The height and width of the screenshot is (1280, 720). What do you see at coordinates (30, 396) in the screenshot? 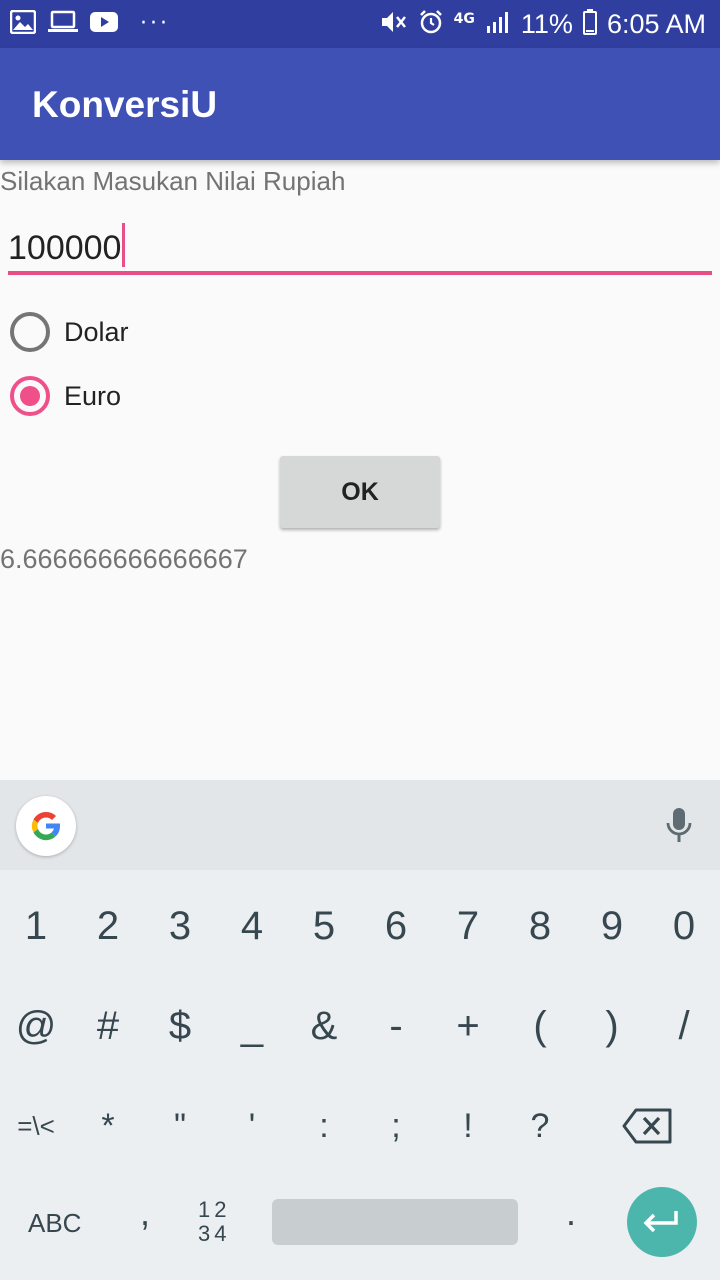
I see `radio-euro-circle` at bounding box center [30, 396].